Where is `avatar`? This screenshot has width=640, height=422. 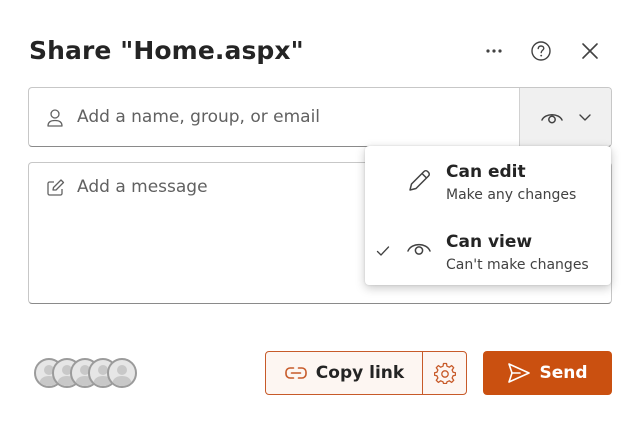 avatar is located at coordinates (122, 373).